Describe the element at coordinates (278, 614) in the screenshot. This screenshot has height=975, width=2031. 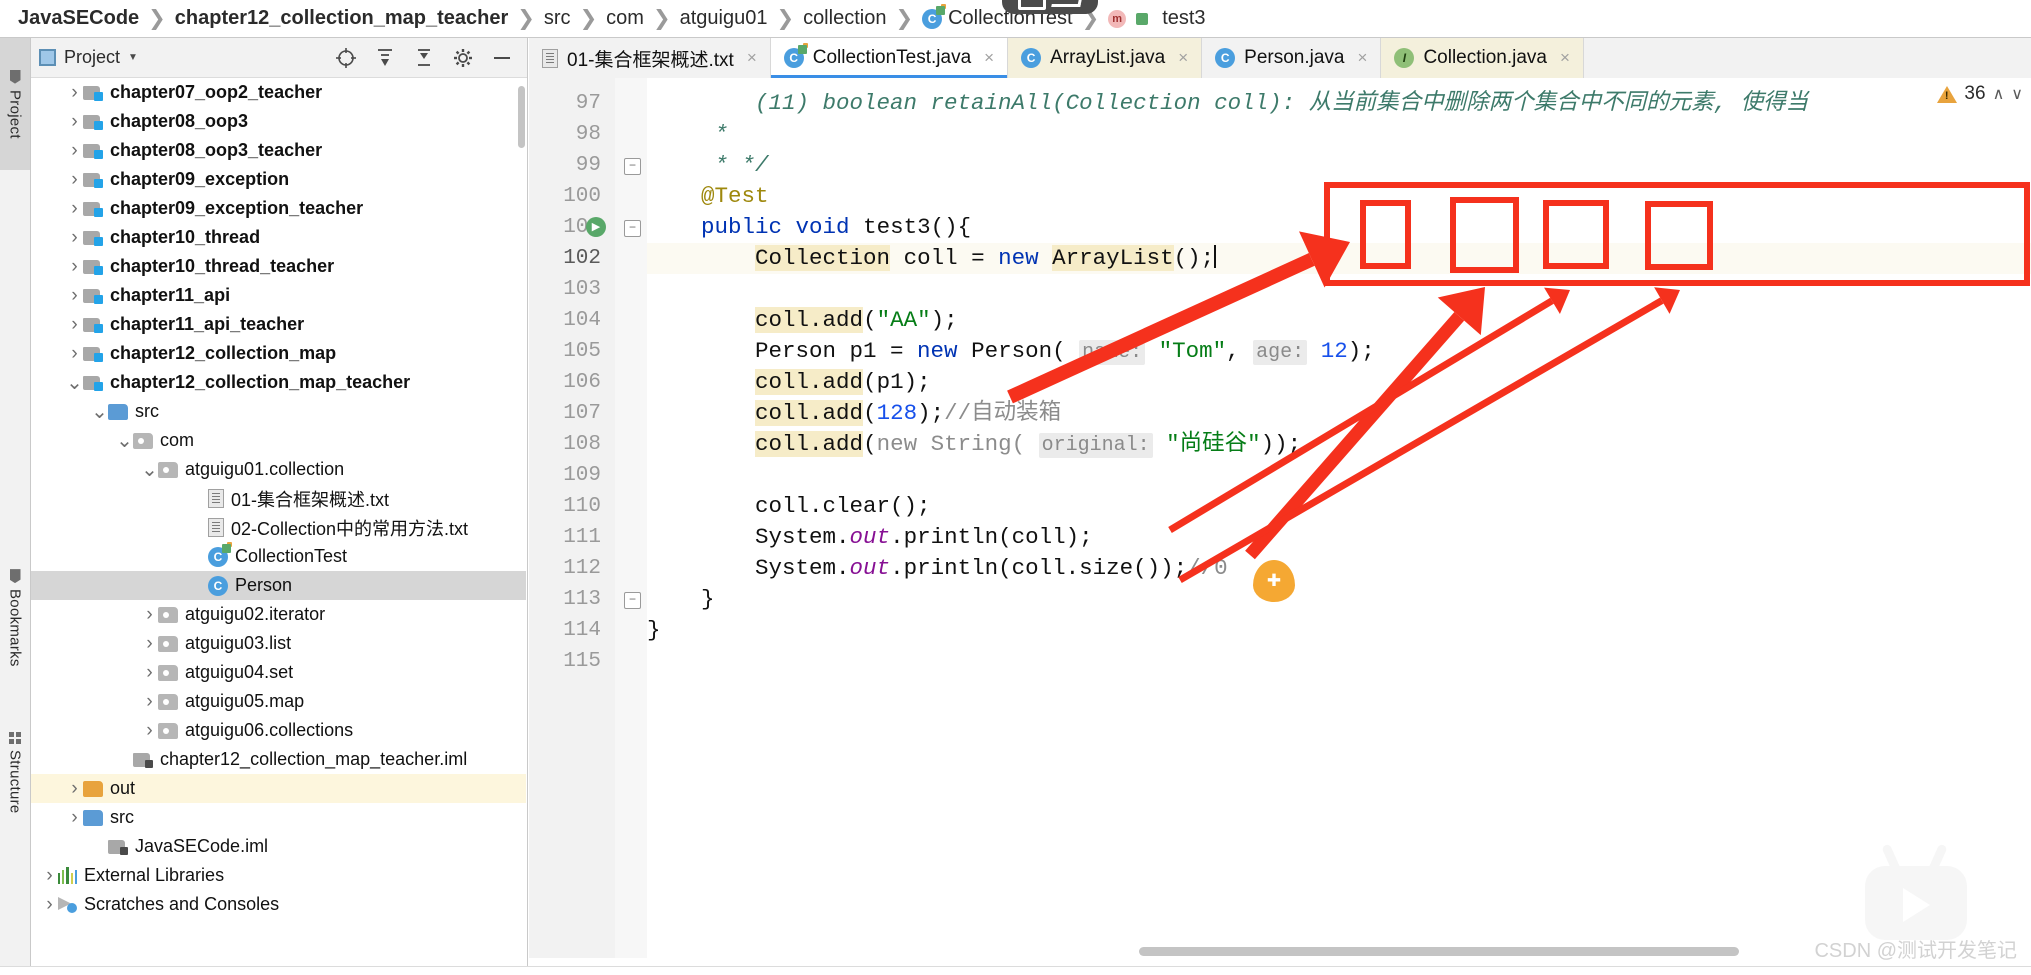
I see `tree-row: › atguigu02.iterator` at that location.